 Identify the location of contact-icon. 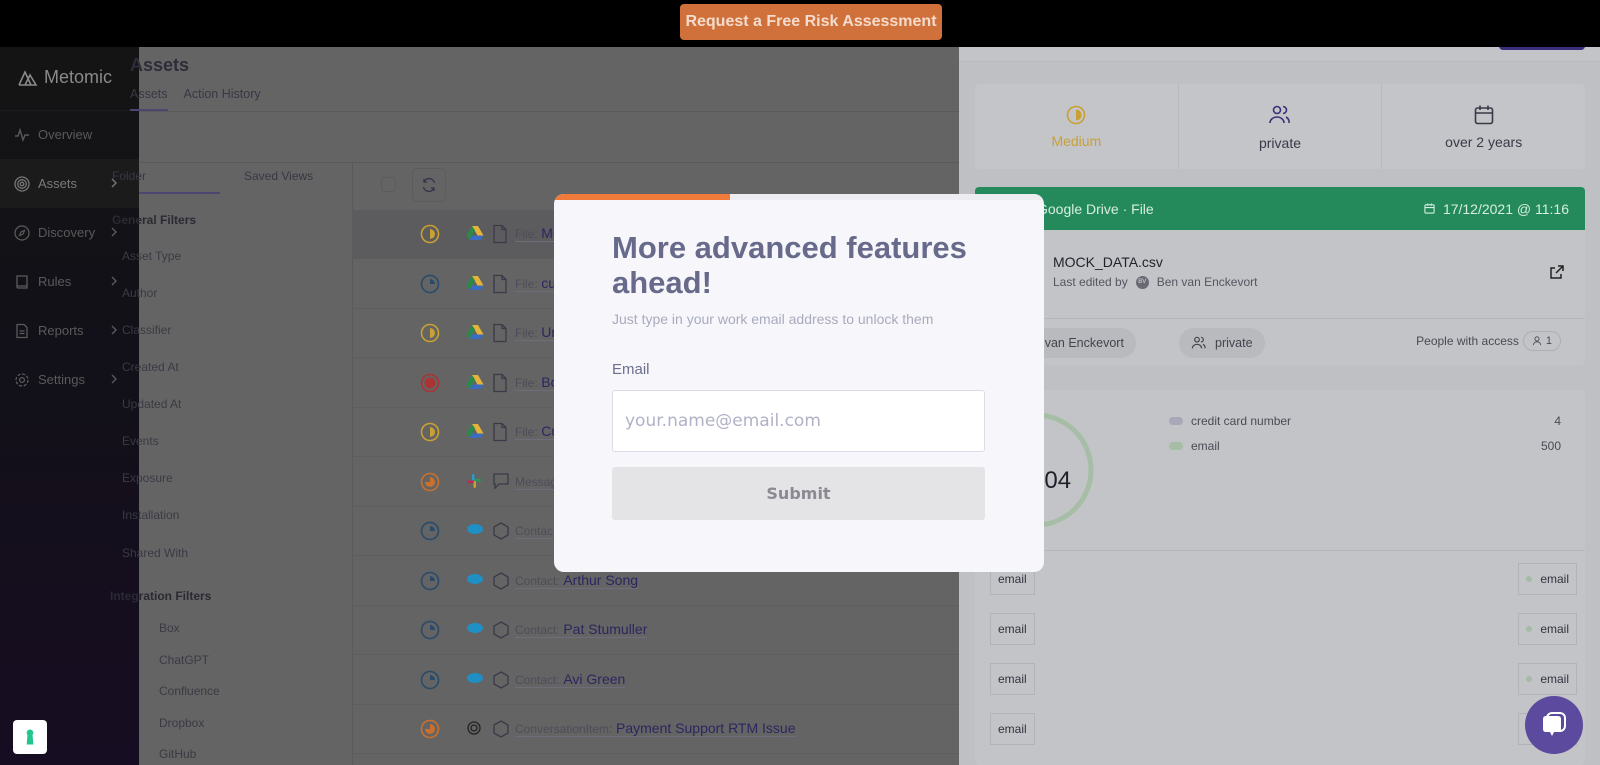
(501, 581).